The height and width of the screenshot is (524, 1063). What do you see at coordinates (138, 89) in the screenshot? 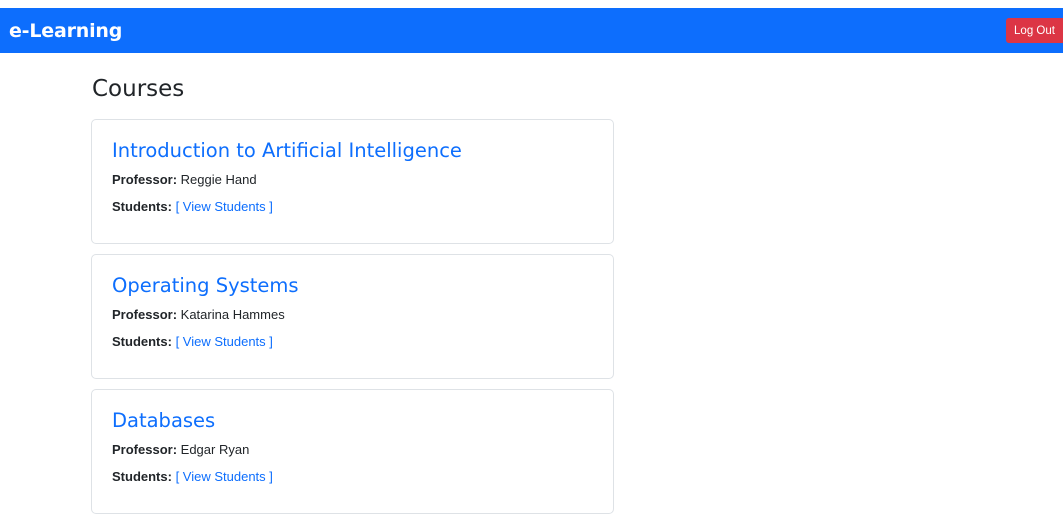
I see `page-title: Courses` at bounding box center [138, 89].